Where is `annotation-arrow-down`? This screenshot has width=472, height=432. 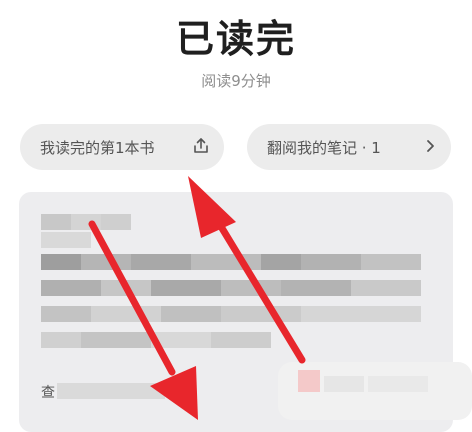
annotation-arrow-down is located at coordinates (132, 298).